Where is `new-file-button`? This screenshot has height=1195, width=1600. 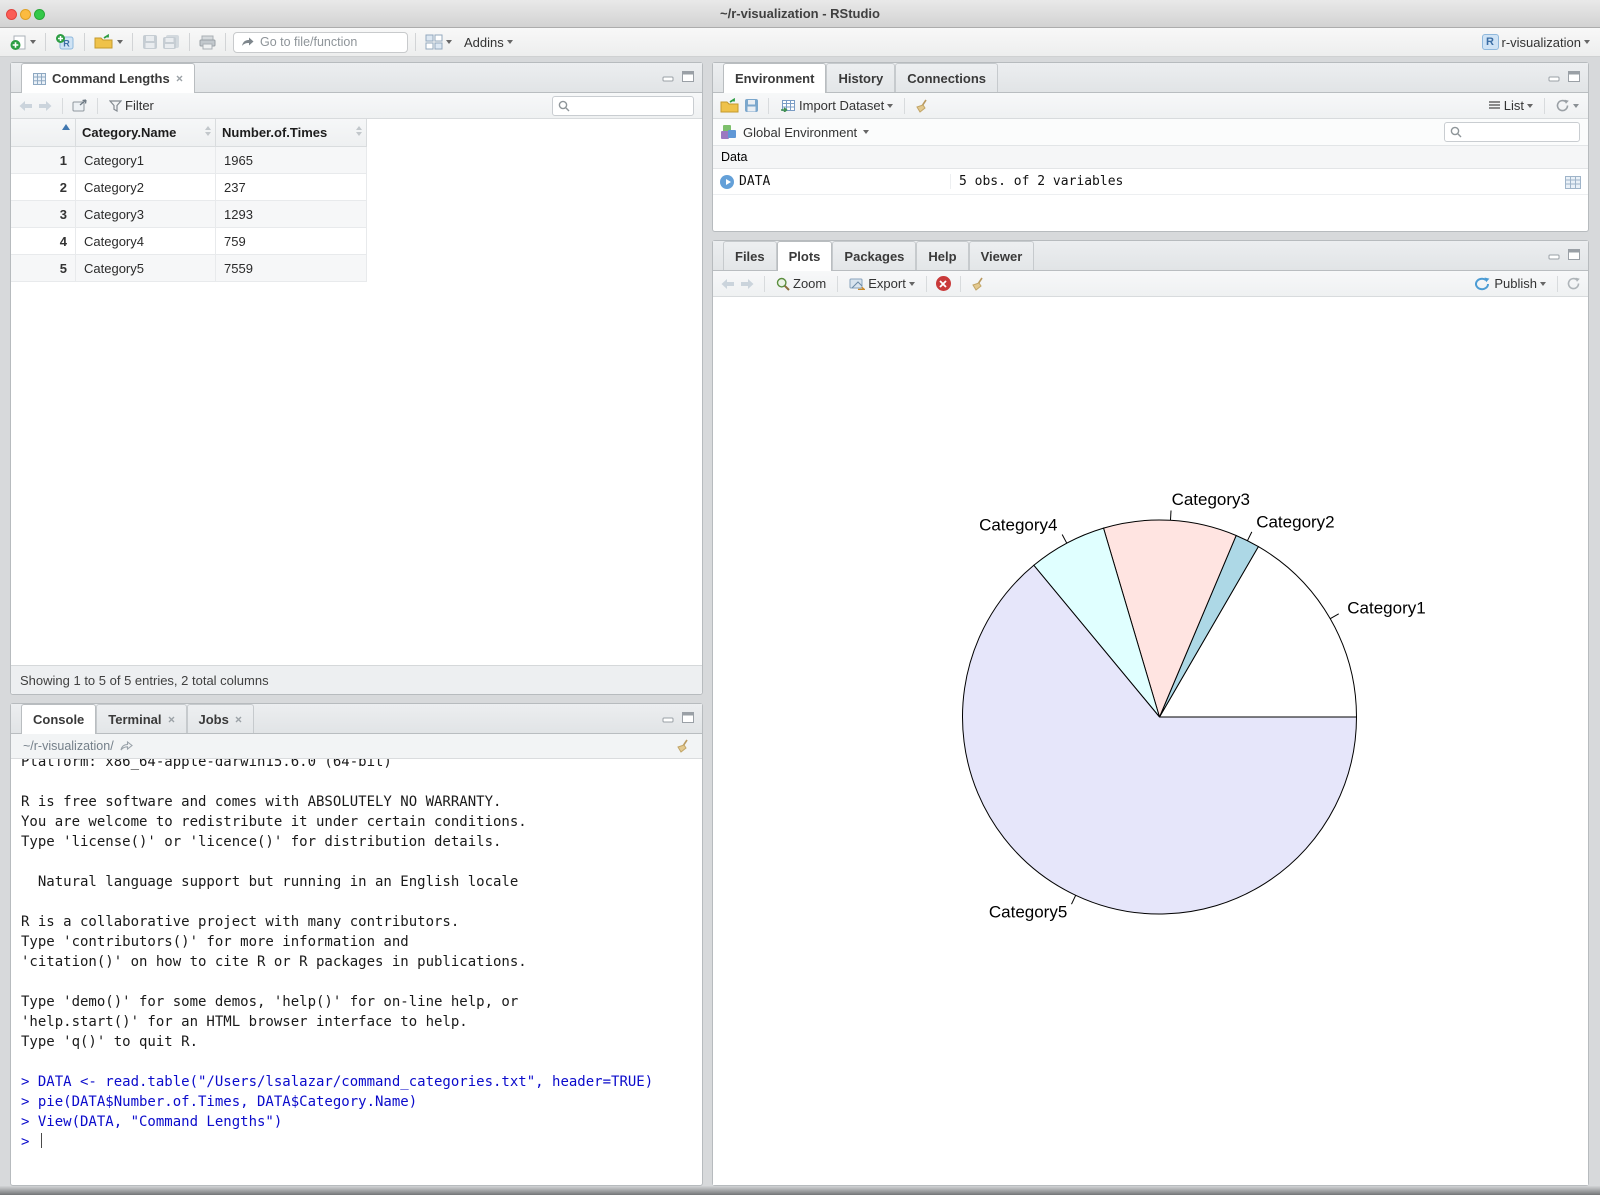
new-file-button is located at coordinates (23, 42).